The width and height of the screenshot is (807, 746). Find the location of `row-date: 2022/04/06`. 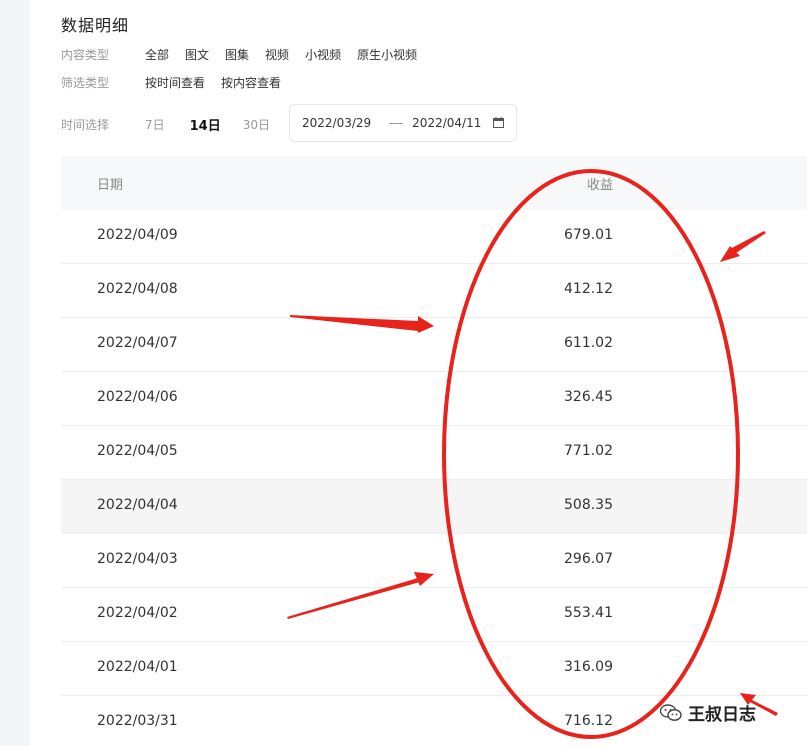

row-date: 2022/04/06 is located at coordinates (137, 397).